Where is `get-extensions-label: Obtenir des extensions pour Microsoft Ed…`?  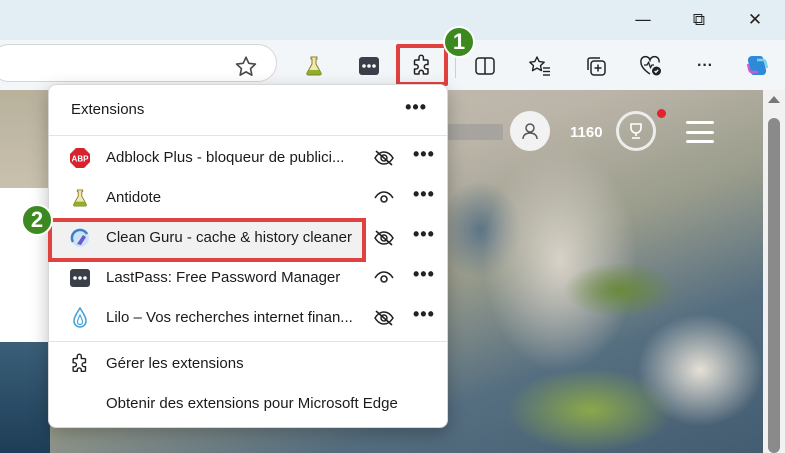 get-extensions-label: Obtenir des extensions pour Microsoft Ed… is located at coordinates (252, 403).